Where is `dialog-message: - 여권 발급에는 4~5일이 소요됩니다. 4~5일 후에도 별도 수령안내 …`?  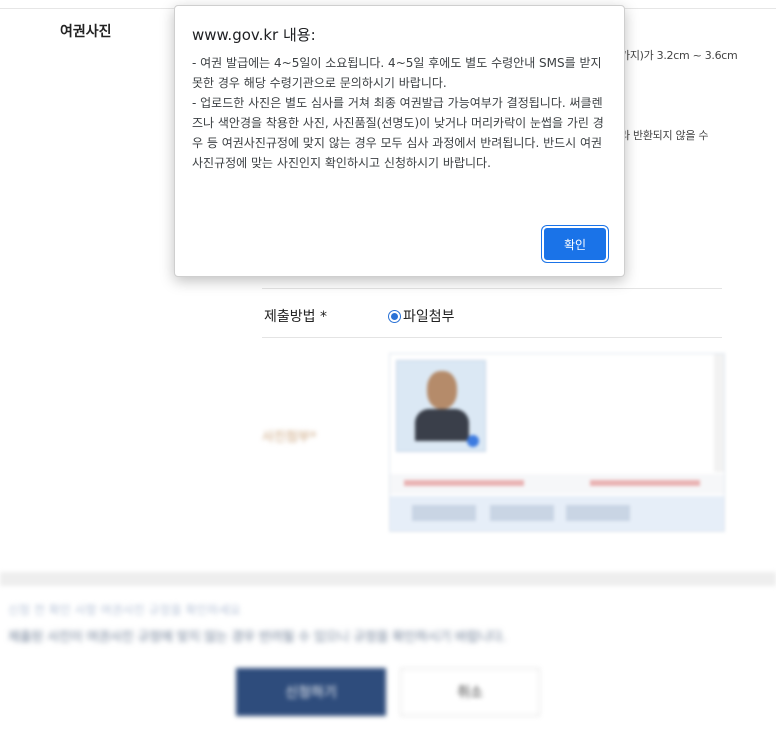 dialog-message: - 여권 발급에는 4~5일이 소요됩니다. 4~5일 후에도 별도 수령안내 … is located at coordinates (399, 113).